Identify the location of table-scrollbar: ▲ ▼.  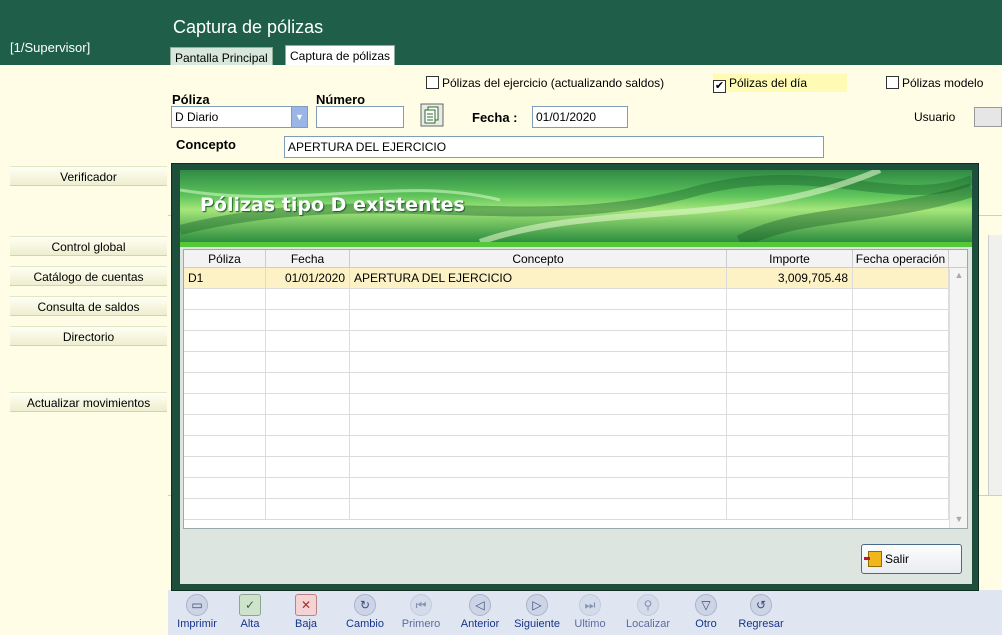
(958, 398).